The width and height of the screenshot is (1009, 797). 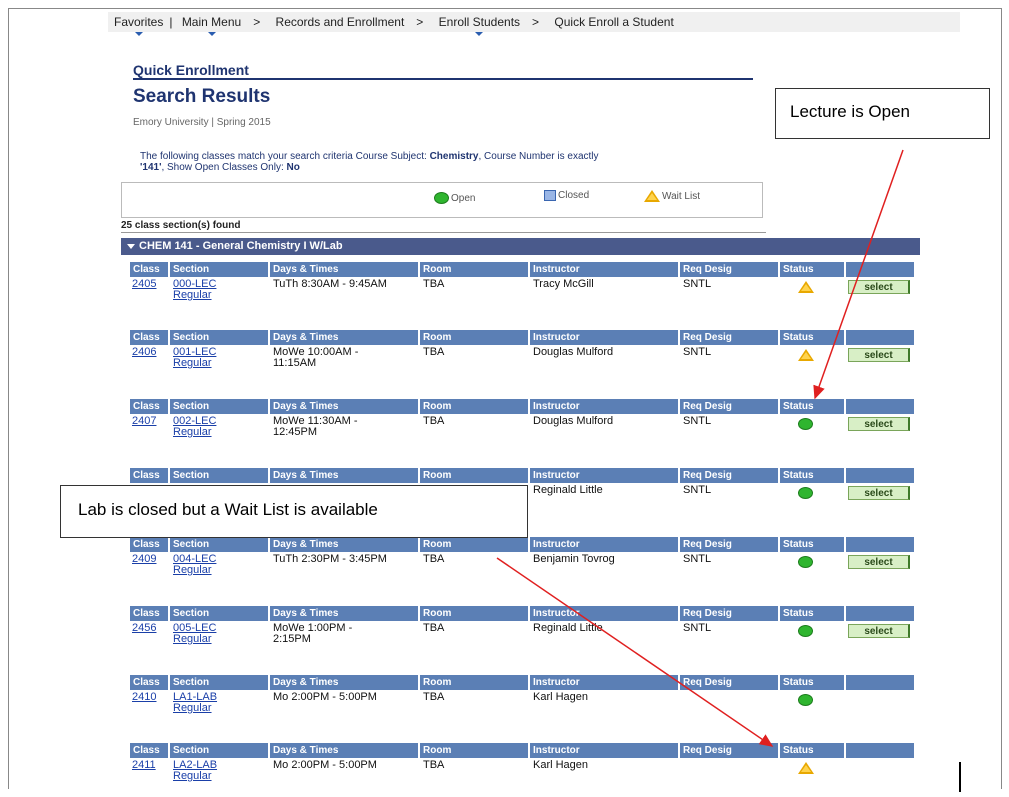 What do you see at coordinates (882, 113) in the screenshot?
I see `callout-lecture-open: Lecture is Open` at bounding box center [882, 113].